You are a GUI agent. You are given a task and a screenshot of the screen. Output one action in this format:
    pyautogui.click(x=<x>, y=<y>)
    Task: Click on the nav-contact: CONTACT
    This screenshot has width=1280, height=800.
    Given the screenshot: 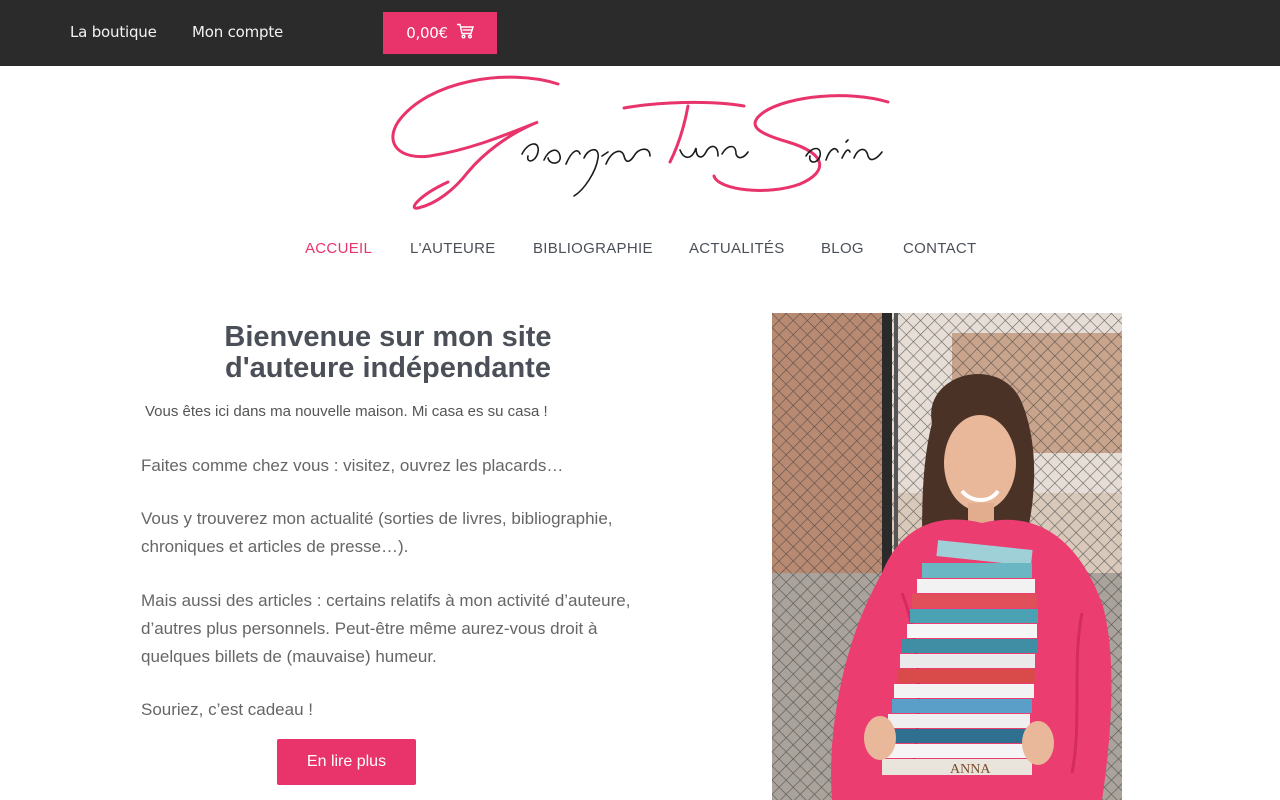 What is the action you would take?
    pyautogui.click(x=939, y=248)
    